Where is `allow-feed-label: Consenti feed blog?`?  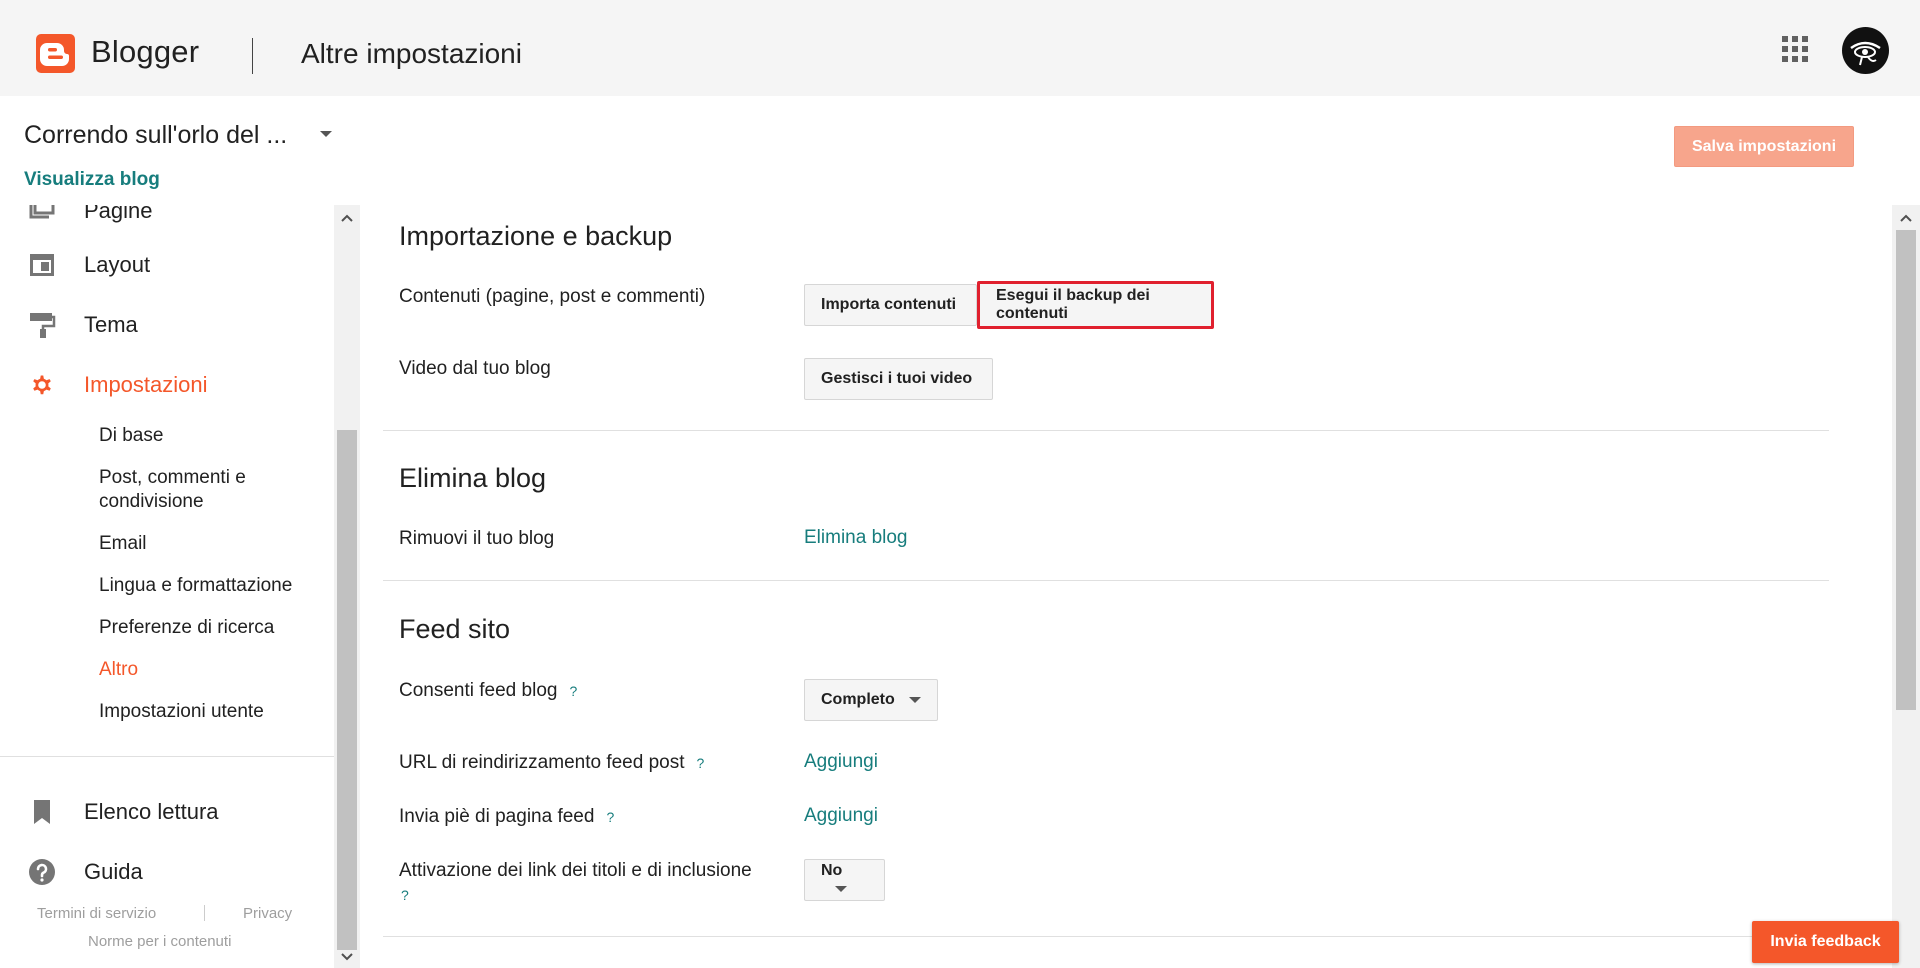
allow-feed-label: Consenti feed blog? is located at coordinates (488, 691).